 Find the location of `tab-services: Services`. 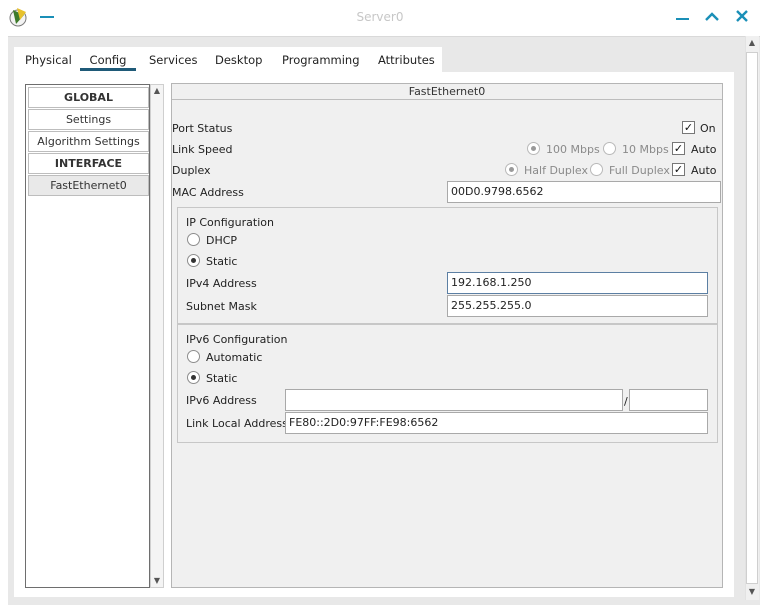

tab-services: Services is located at coordinates (173, 59).